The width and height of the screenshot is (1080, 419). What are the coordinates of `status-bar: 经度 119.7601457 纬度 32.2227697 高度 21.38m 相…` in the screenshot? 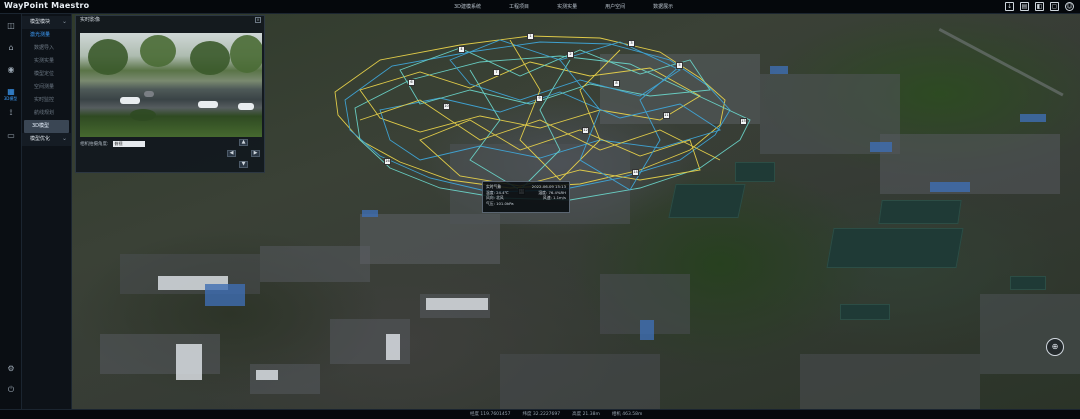 It's located at (540, 414).